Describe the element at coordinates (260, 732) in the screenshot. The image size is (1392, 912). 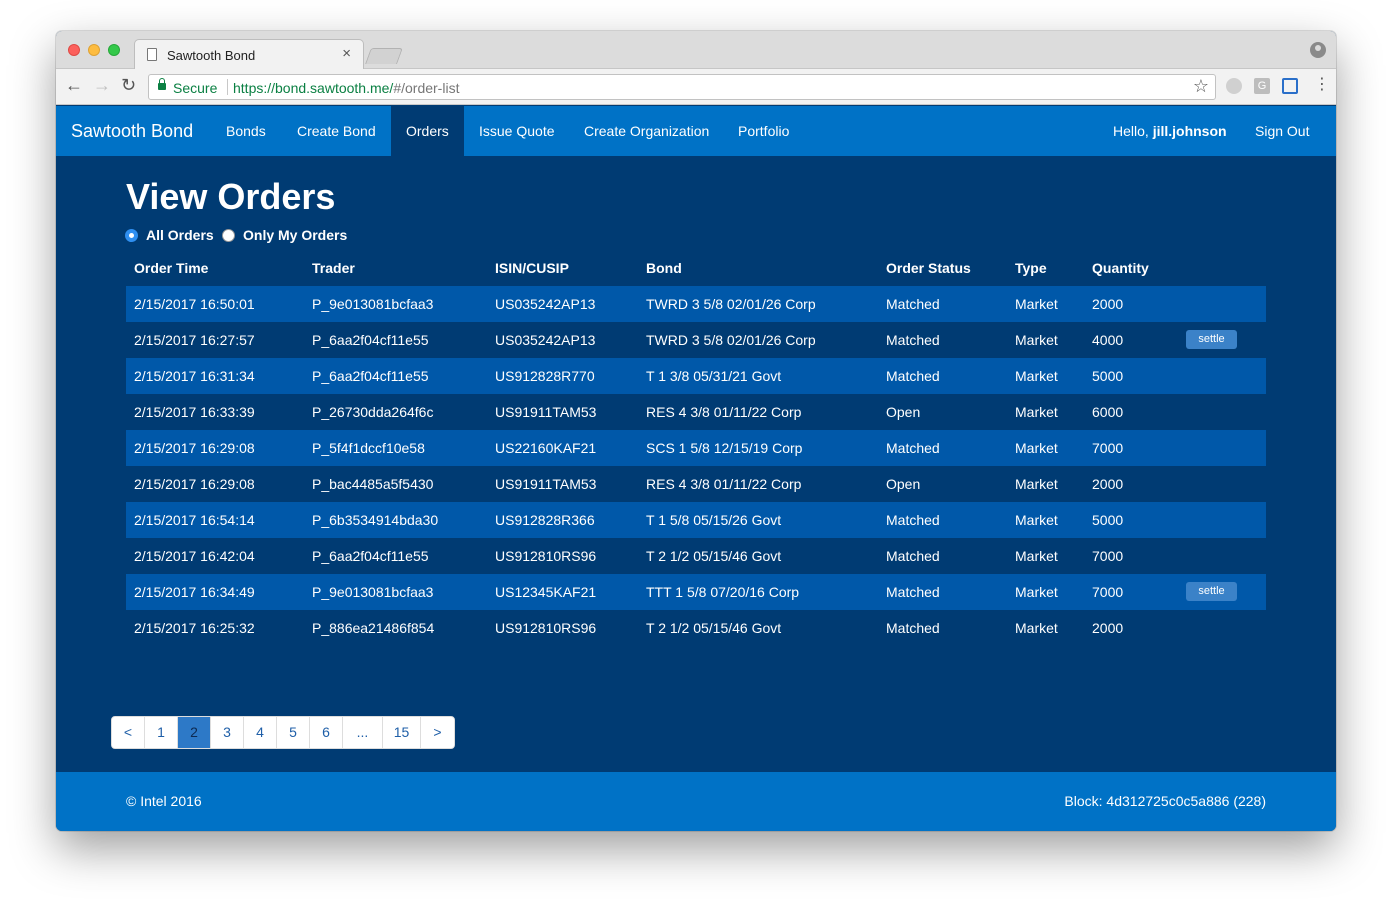
I see `page-4-button: 4` at that location.